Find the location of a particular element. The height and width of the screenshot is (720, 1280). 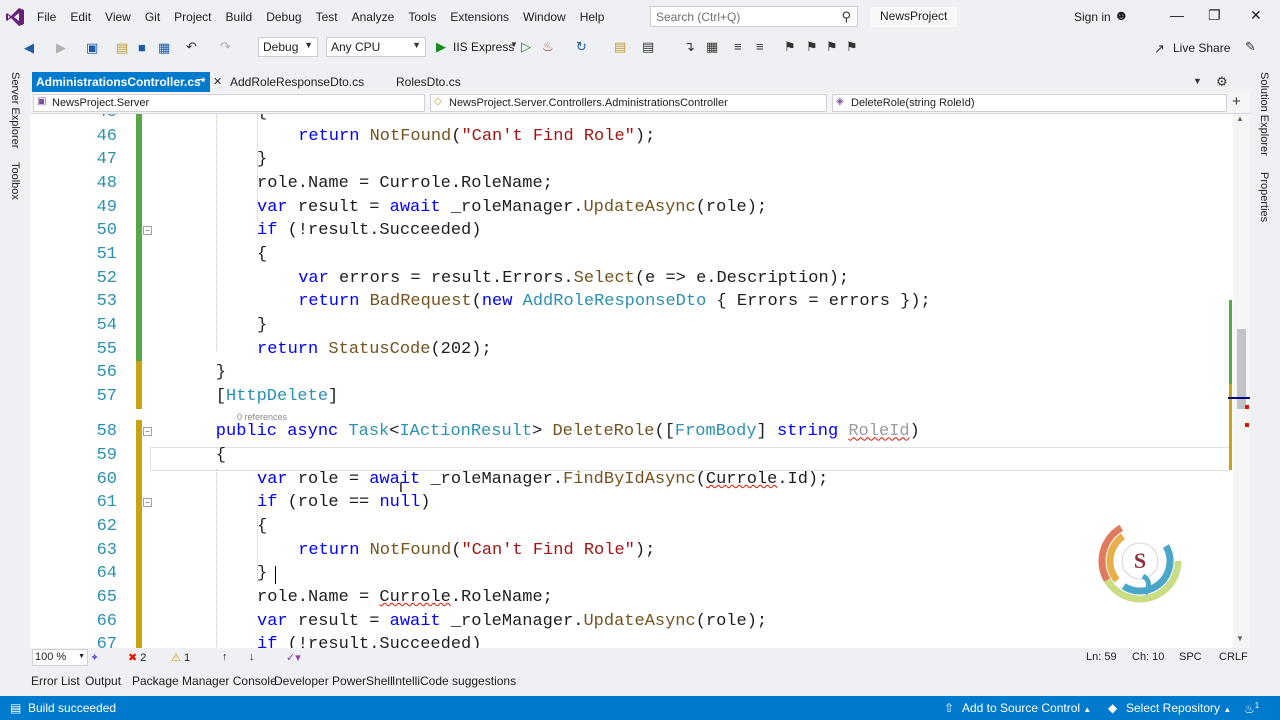

hot-reload-icon: ♨ is located at coordinates (548, 47).